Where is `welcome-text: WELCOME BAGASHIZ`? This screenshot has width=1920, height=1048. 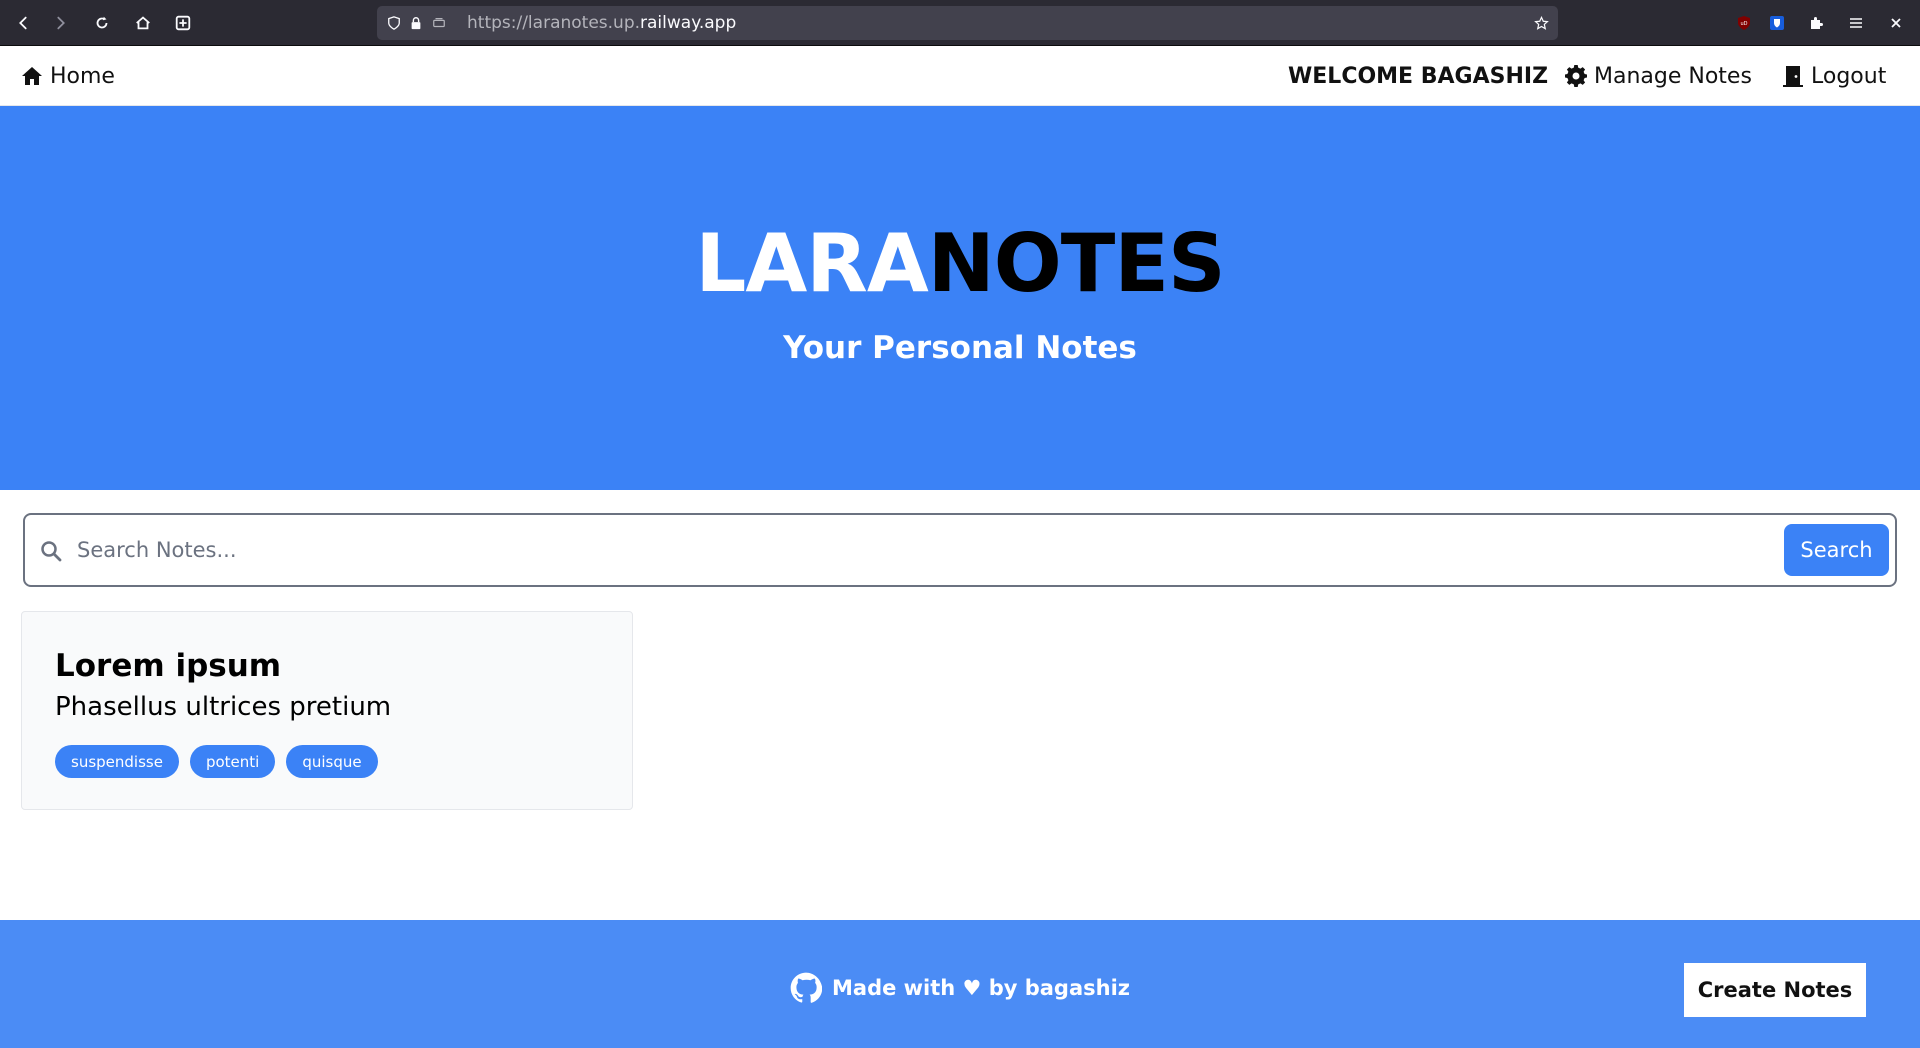
welcome-text: WELCOME BAGASHIZ is located at coordinates (1418, 76).